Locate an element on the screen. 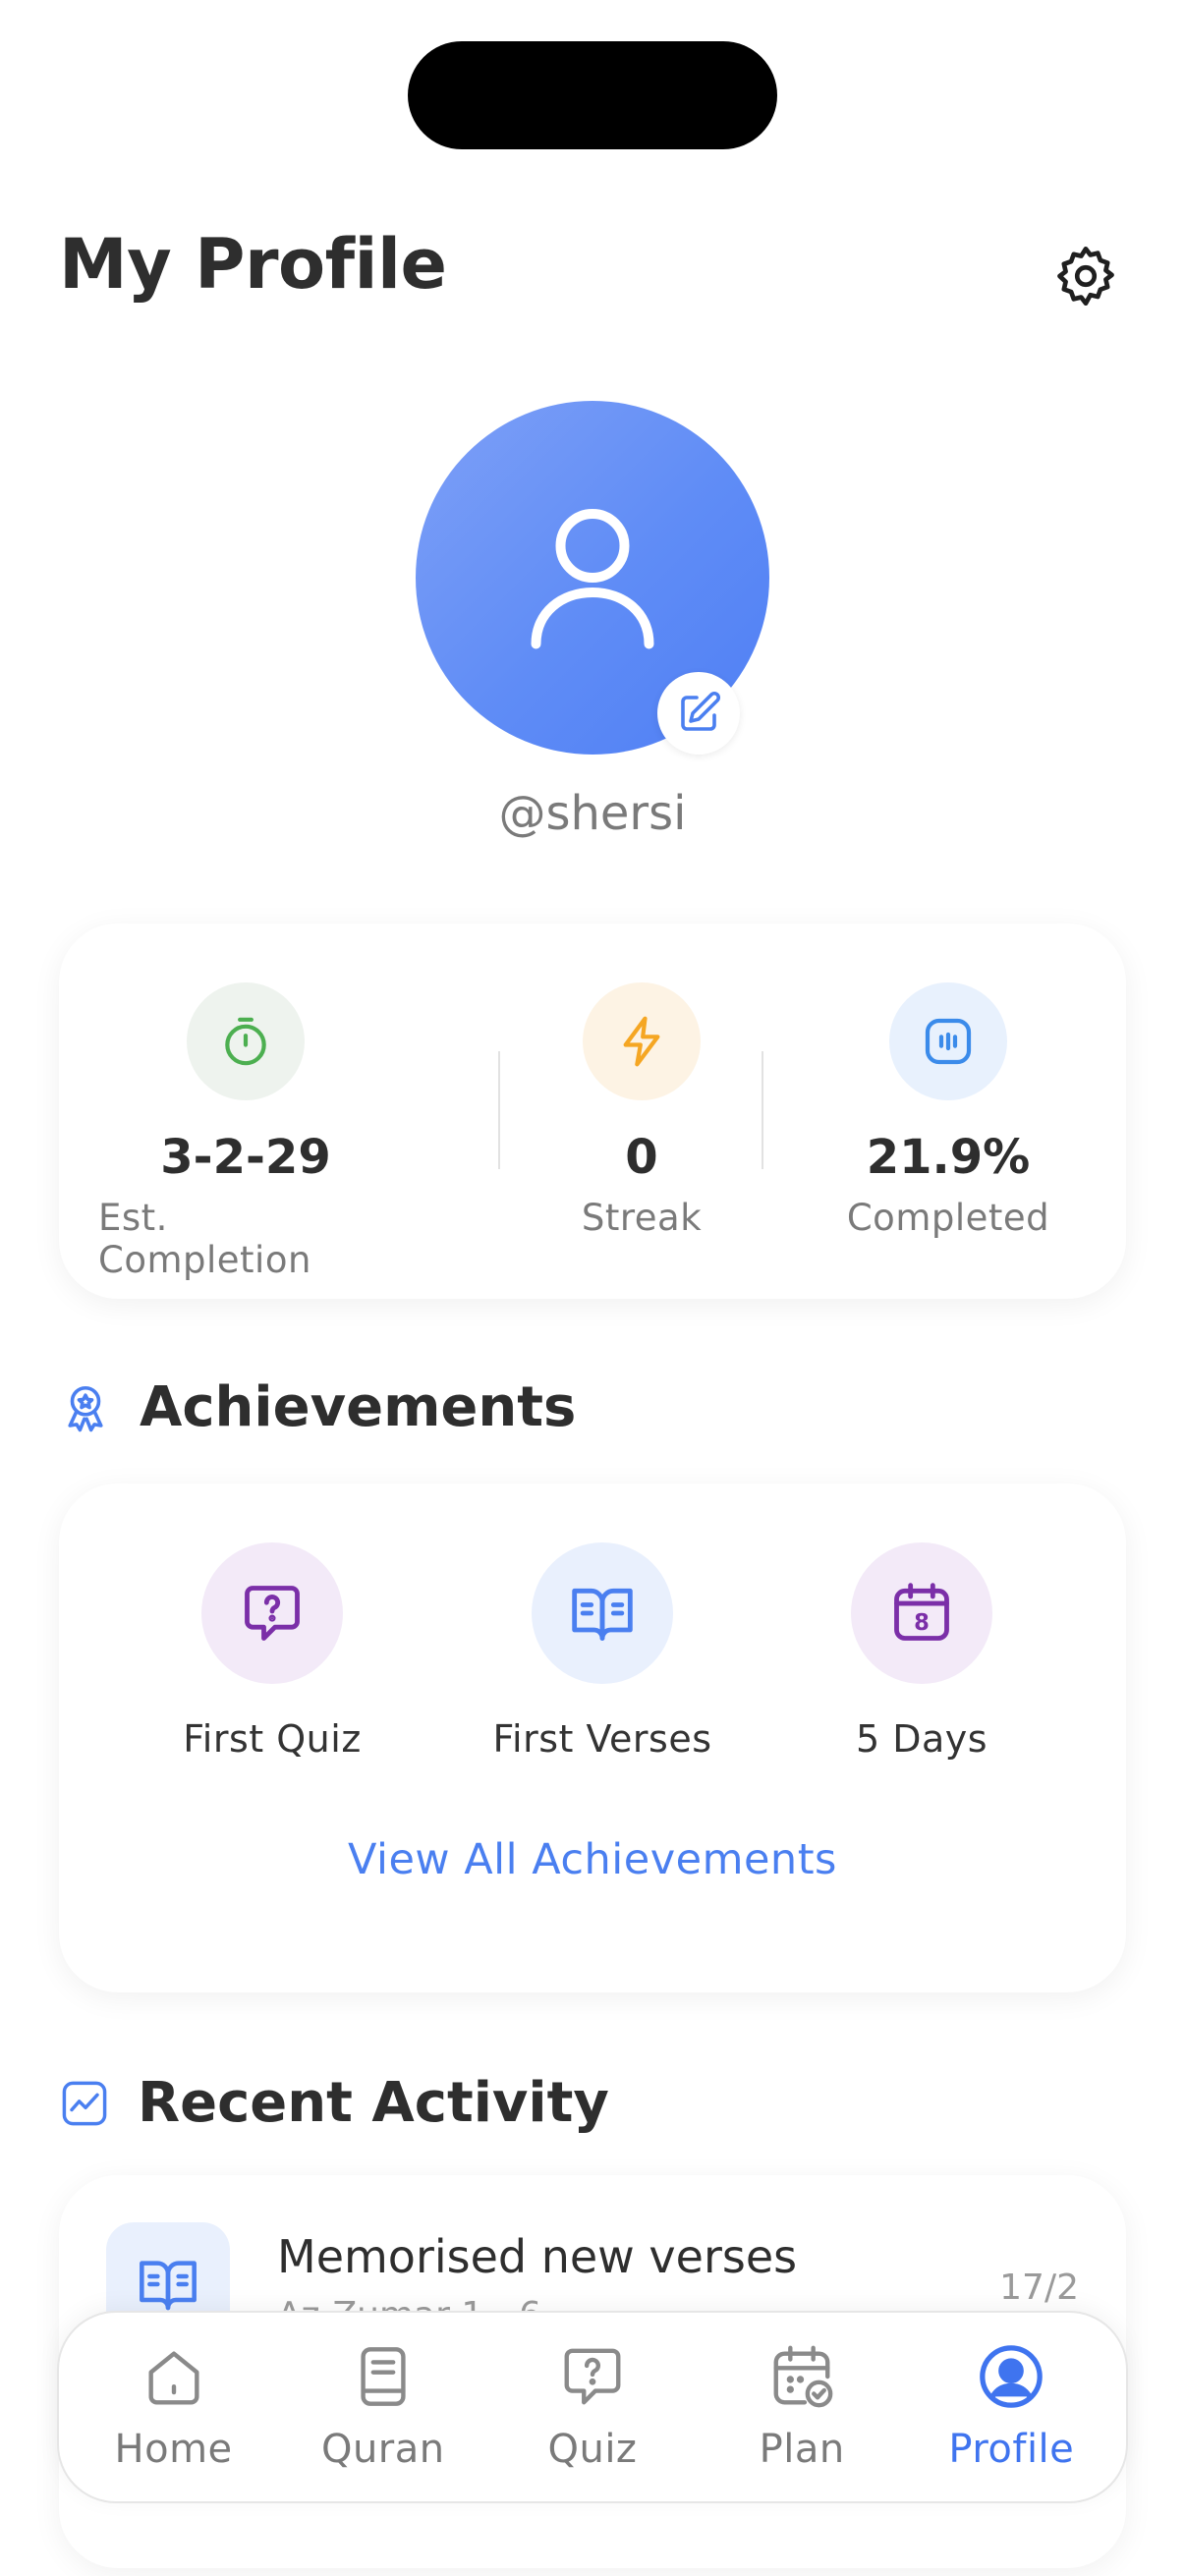 Image resolution: width=1185 pixels, height=2576 pixels. section-title: Recent Activity is located at coordinates (374, 2103).